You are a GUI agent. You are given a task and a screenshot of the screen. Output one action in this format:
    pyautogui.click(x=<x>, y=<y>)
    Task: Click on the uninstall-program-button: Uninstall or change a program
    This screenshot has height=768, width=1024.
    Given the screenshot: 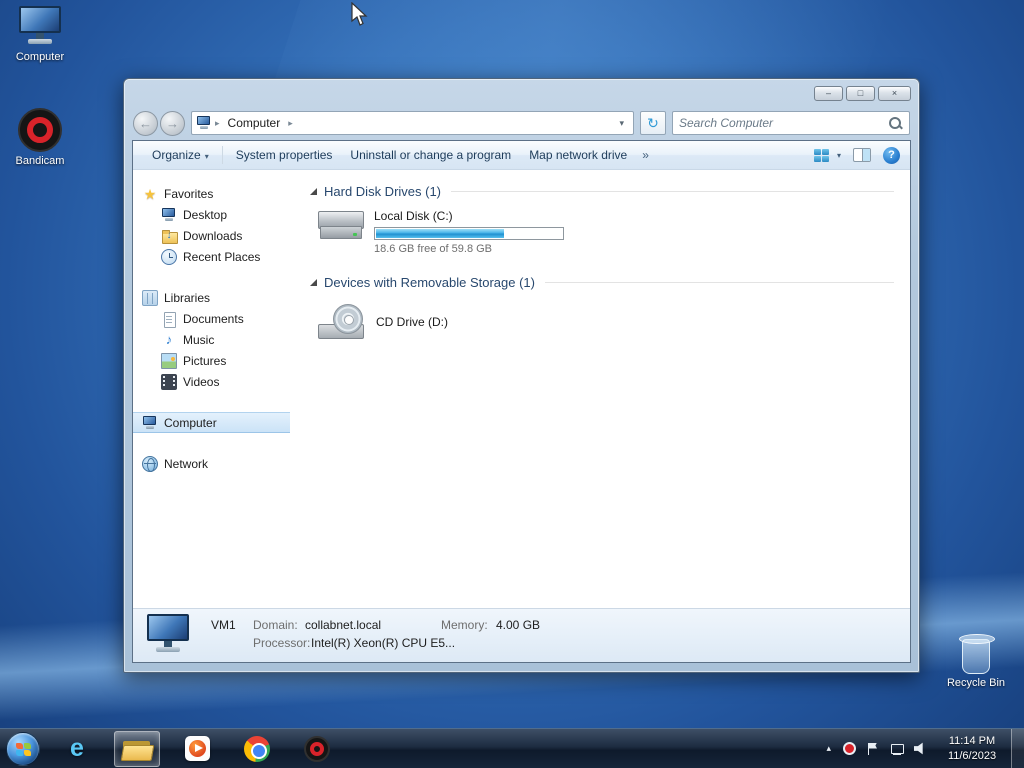 What is the action you would take?
    pyautogui.click(x=430, y=155)
    